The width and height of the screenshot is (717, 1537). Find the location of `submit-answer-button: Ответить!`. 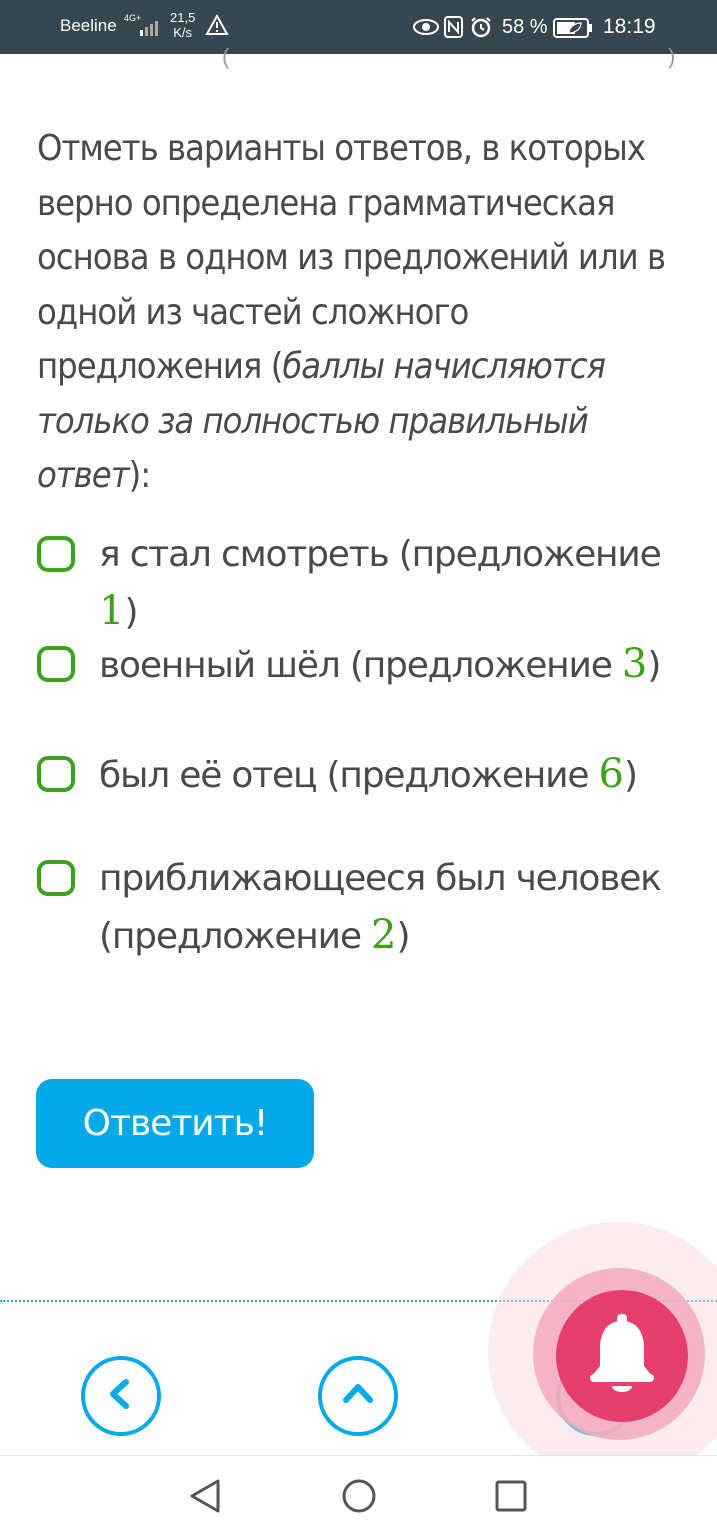

submit-answer-button: Ответить! is located at coordinates (175, 1123).